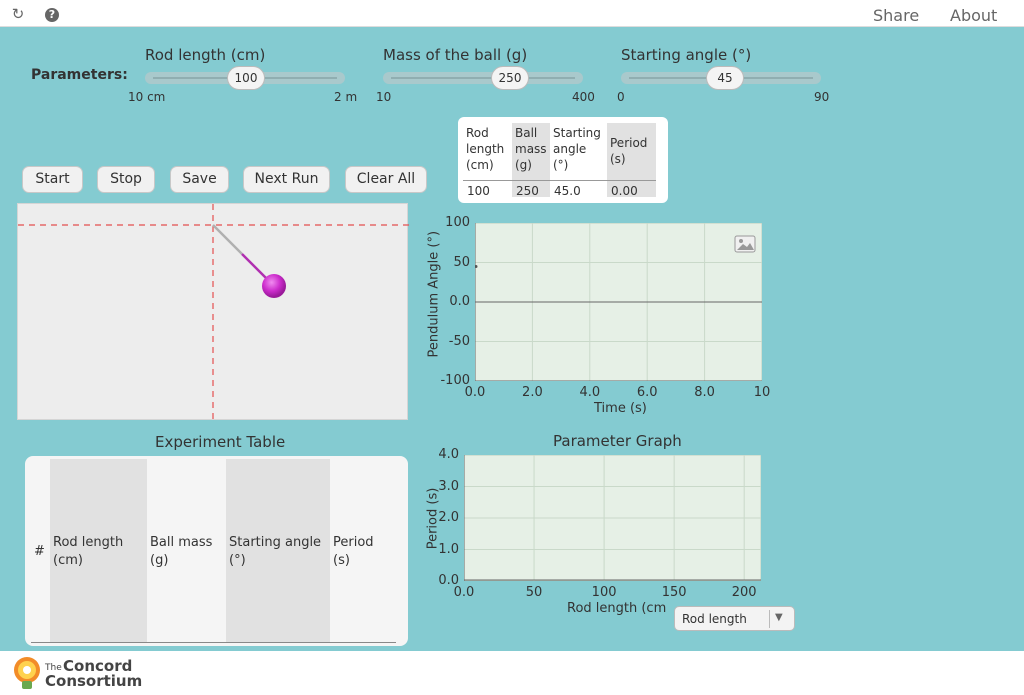 The image size is (1024, 695). Describe the element at coordinates (531, 190) in the screenshot. I see `table-cell: 250` at that location.